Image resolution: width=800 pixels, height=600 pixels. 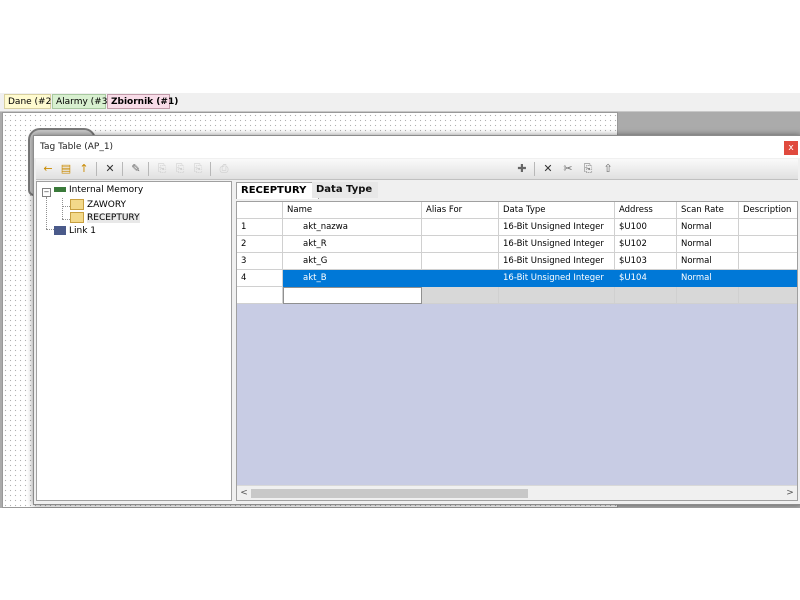 I want to click on column-header-alias: Alias For, so click(x=460, y=210).